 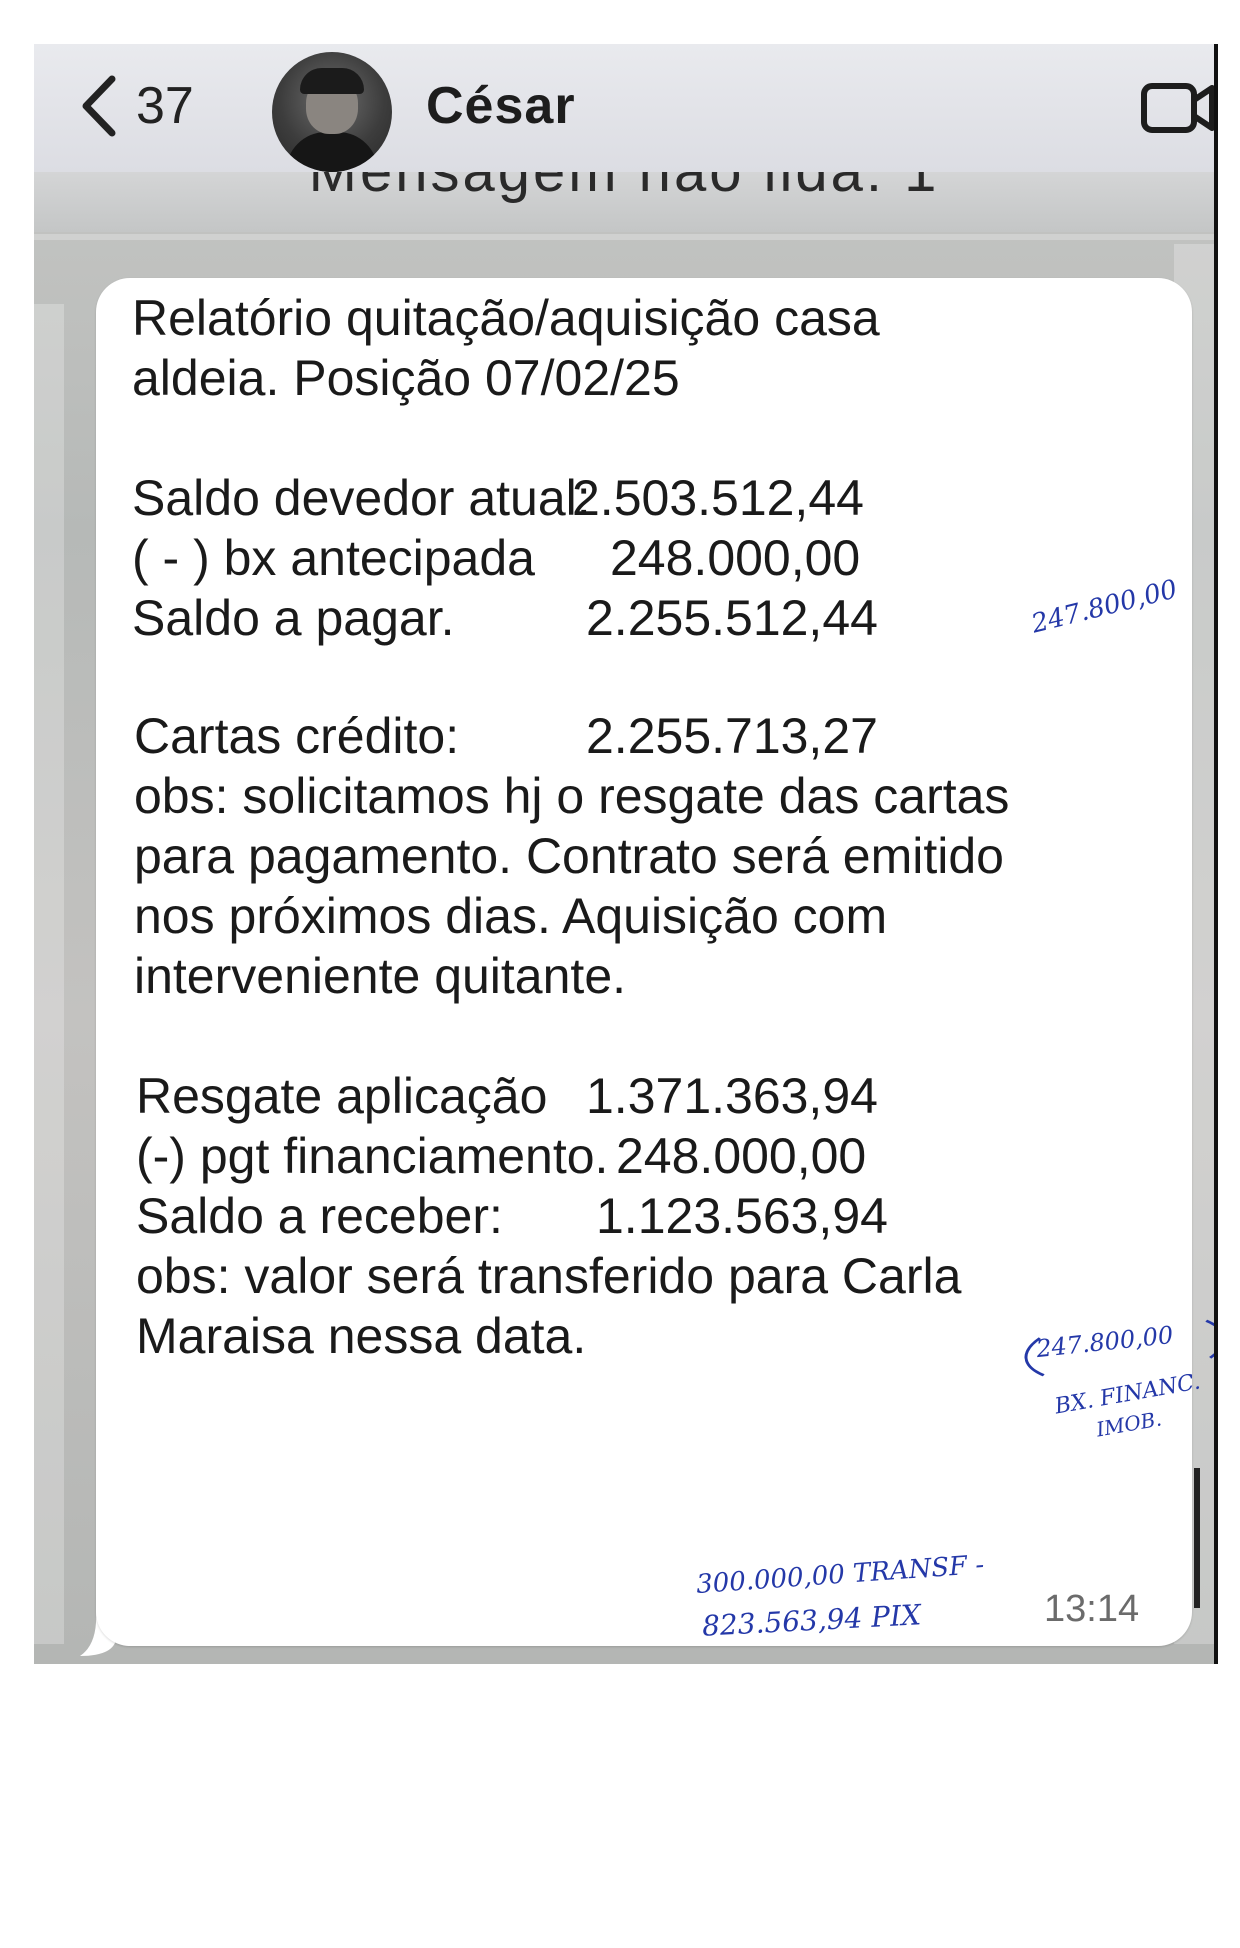 I want to click on obs2-line1: obs: valor será transferido para Carla, so click(x=549, y=1276).